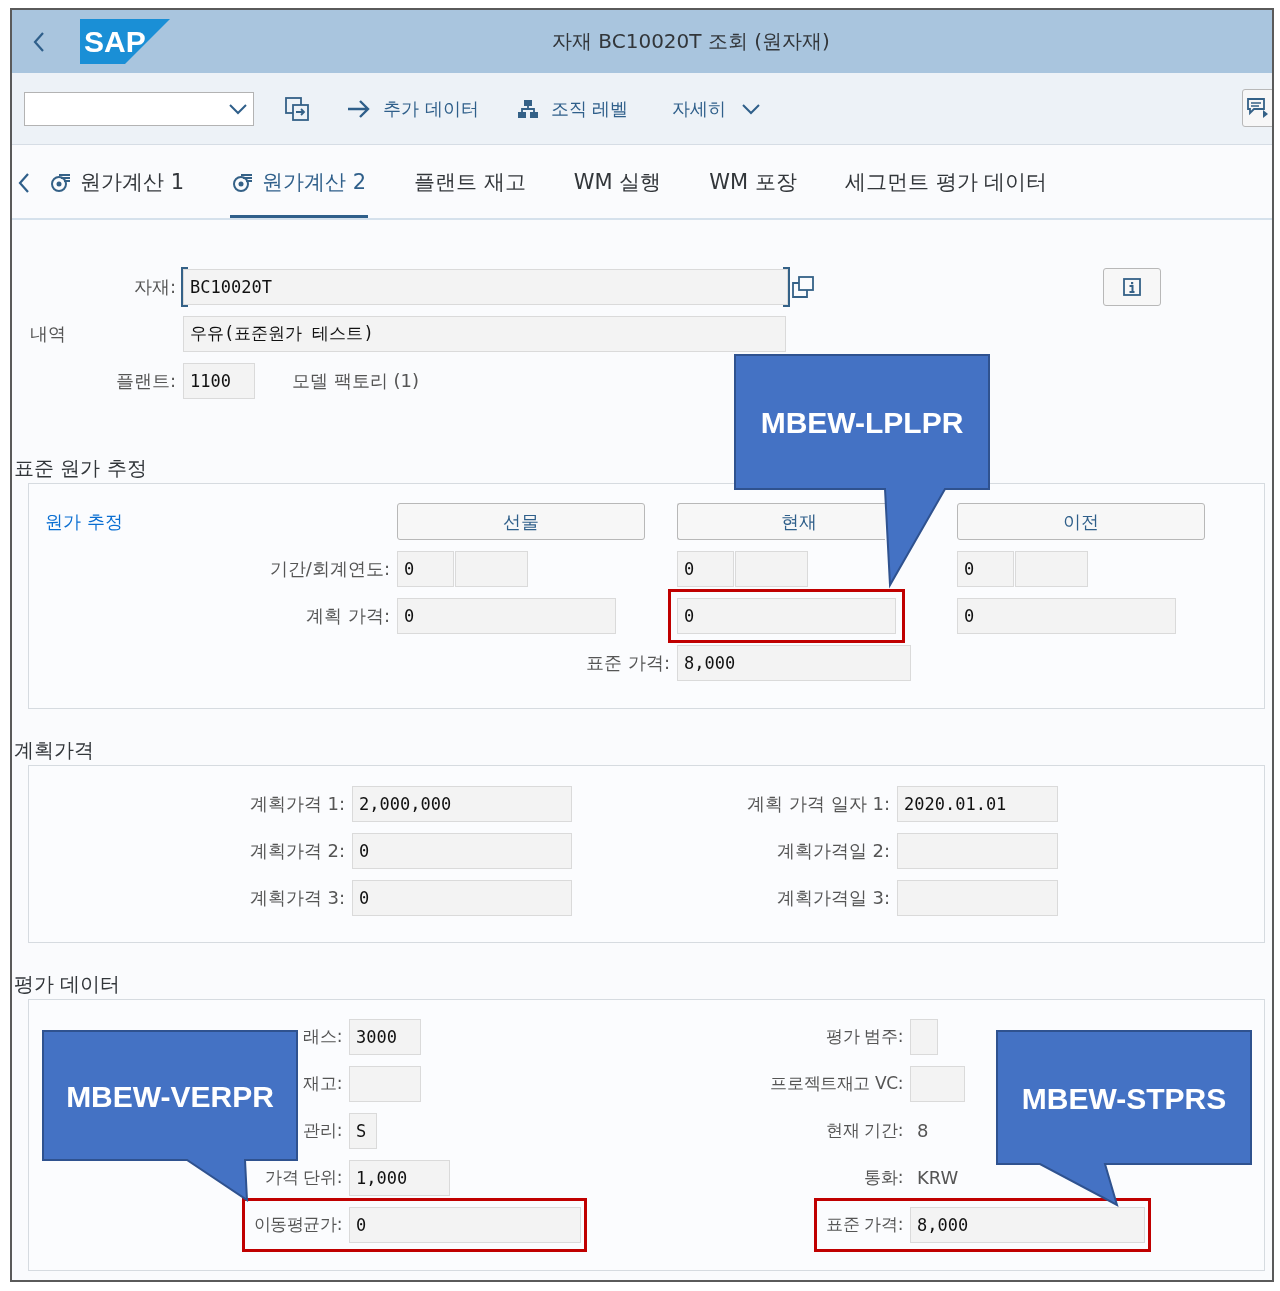 The image size is (1280, 1291). Describe the element at coordinates (154, 286) in the screenshot. I see `field-label: 자재:` at that location.